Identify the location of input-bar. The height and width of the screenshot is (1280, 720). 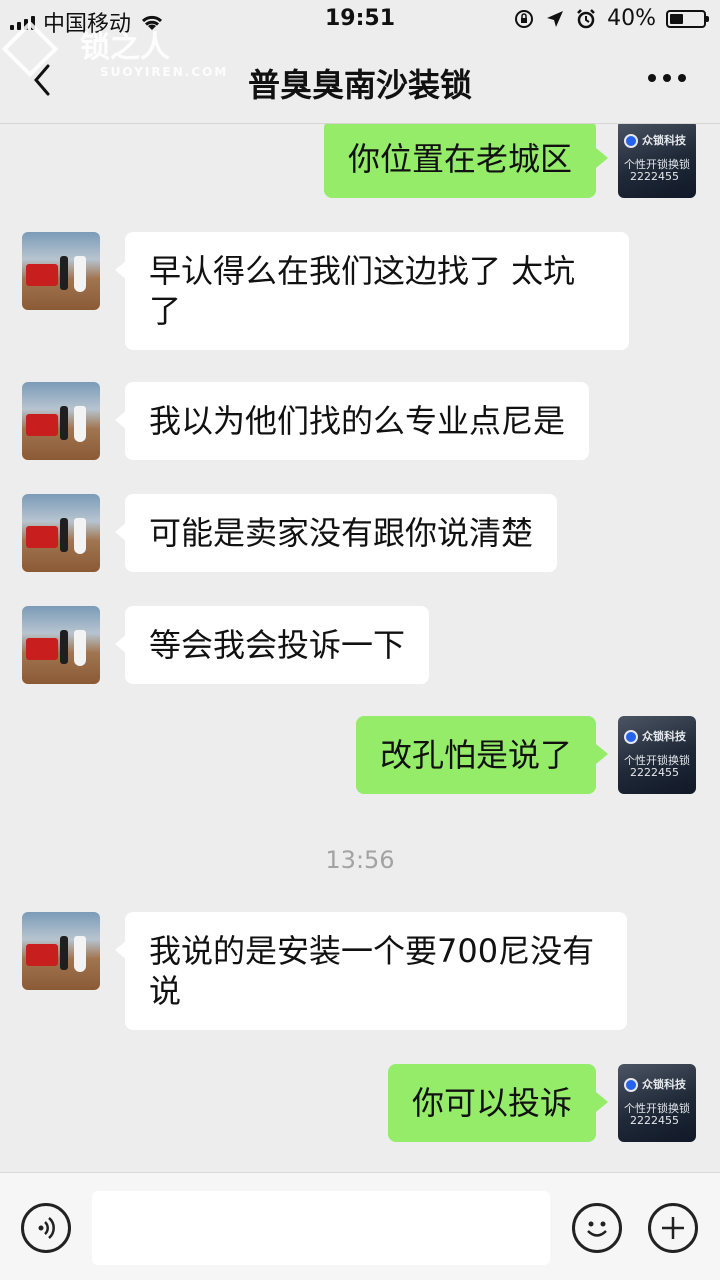
(360, 1226).